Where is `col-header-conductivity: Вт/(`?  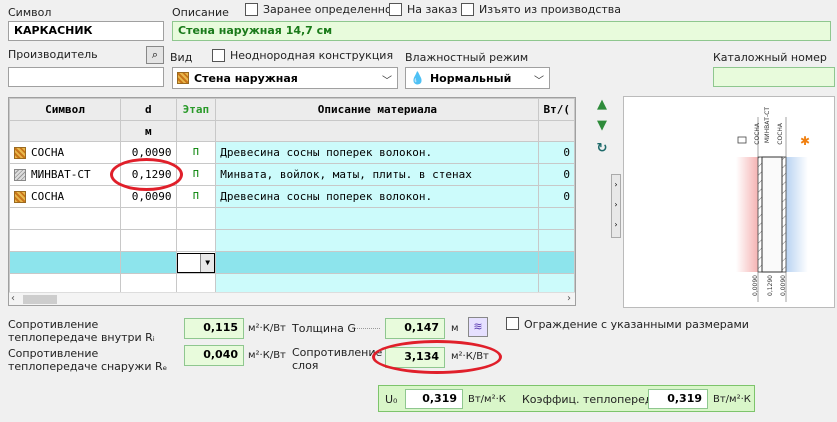 col-header-conductivity: Вт/( is located at coordinates (556, 109).